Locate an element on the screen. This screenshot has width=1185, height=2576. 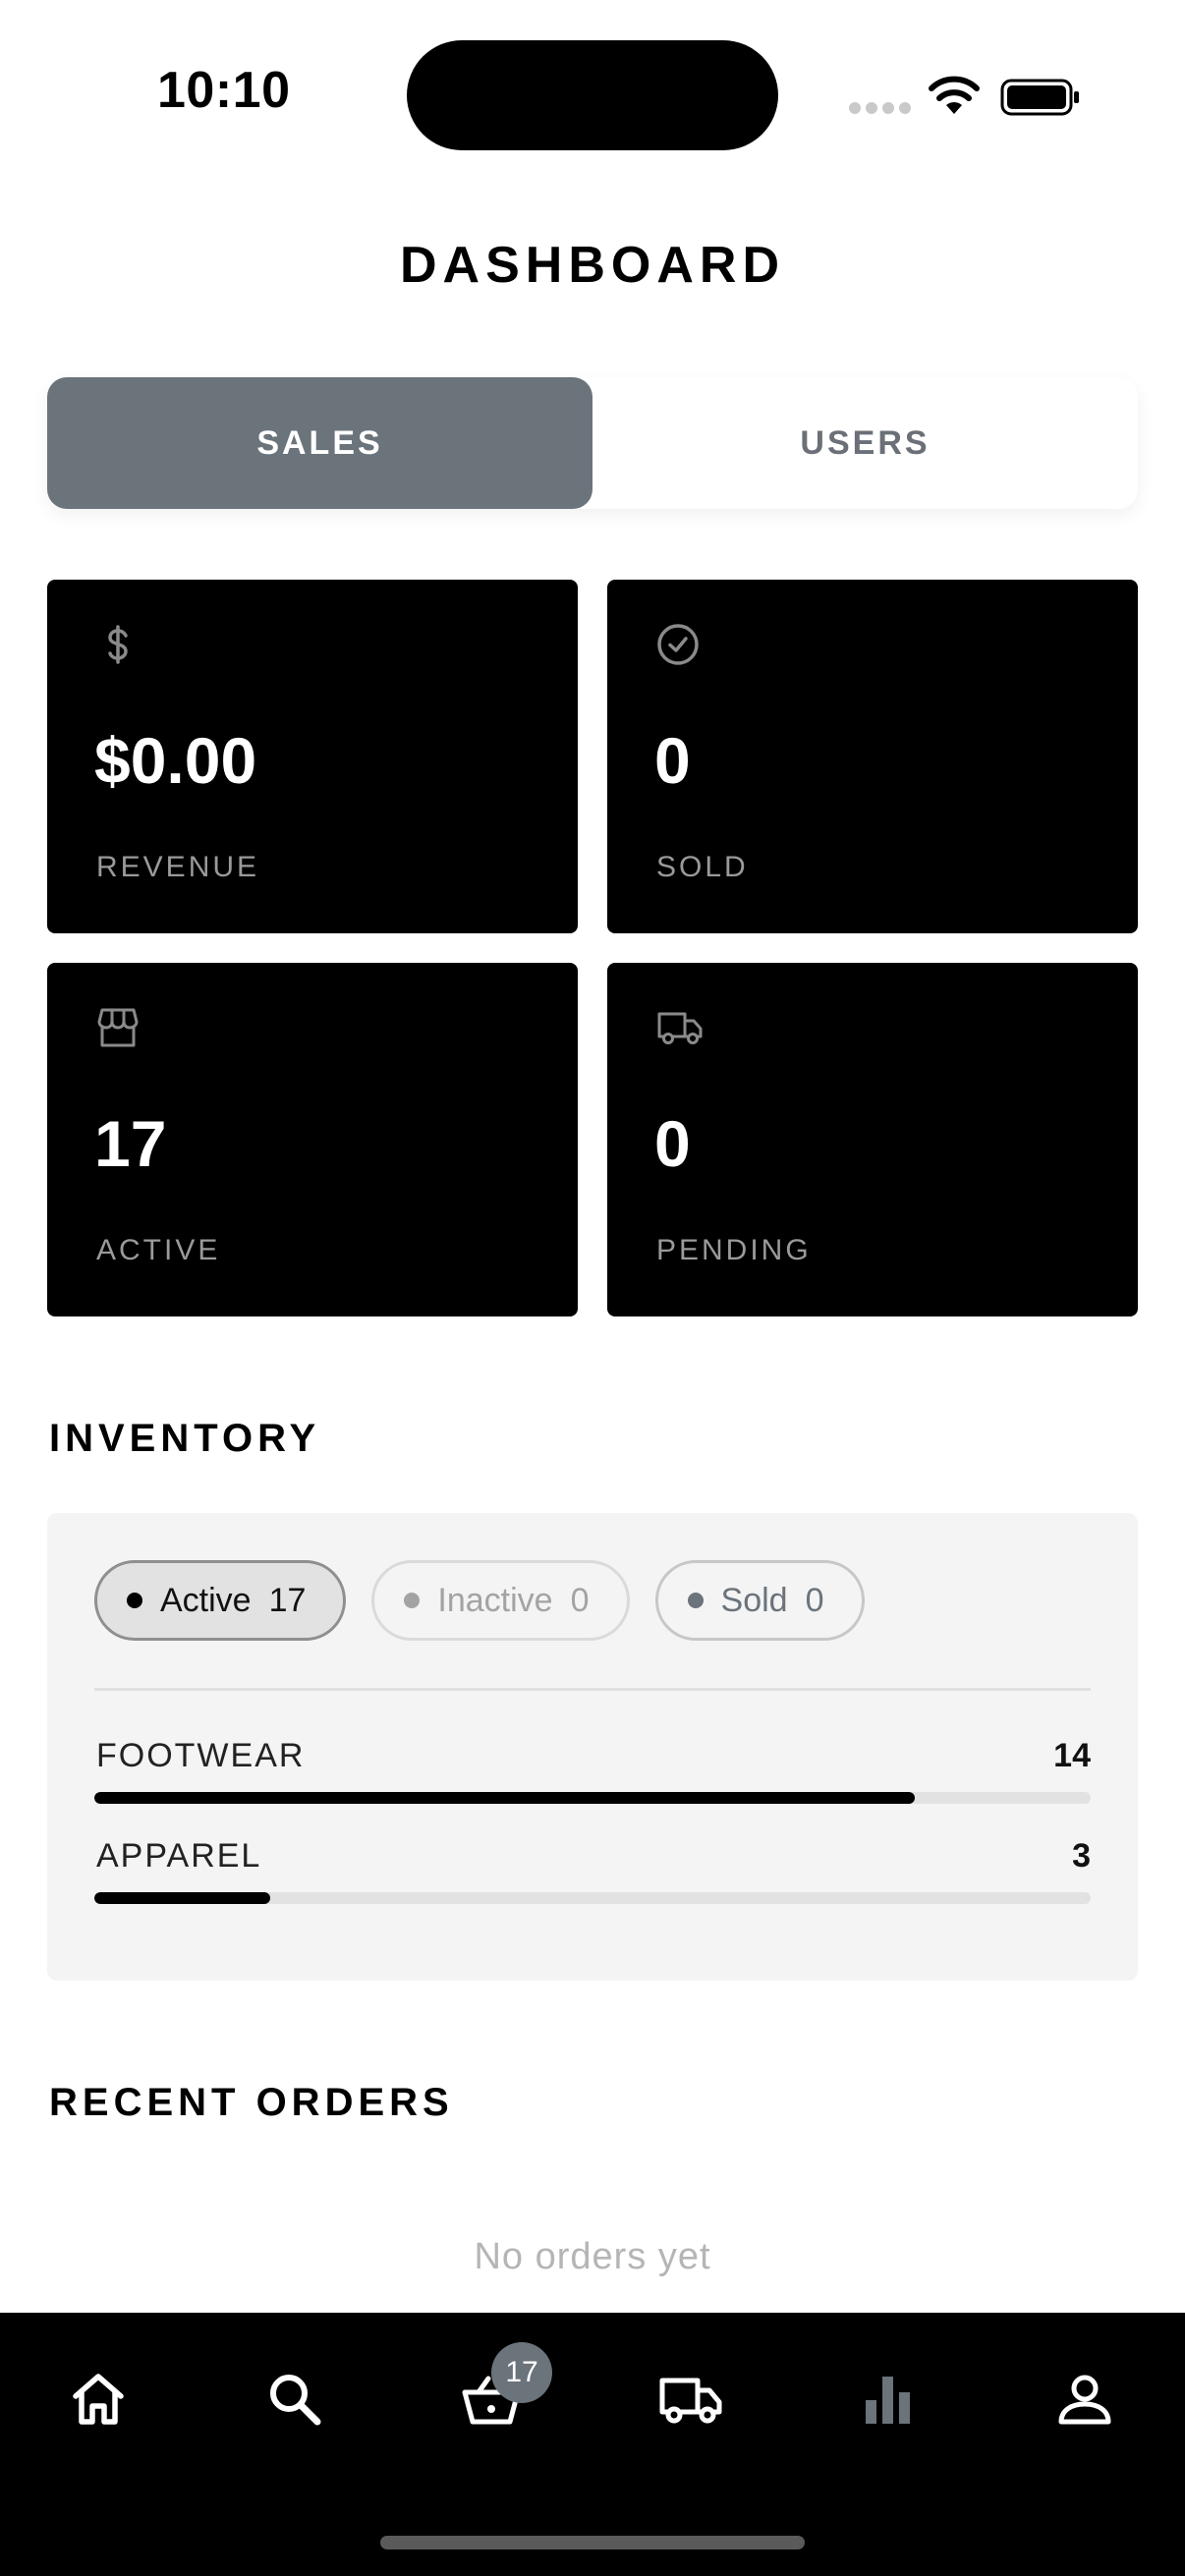
dollar-icon is located at coordinates (118, 644).